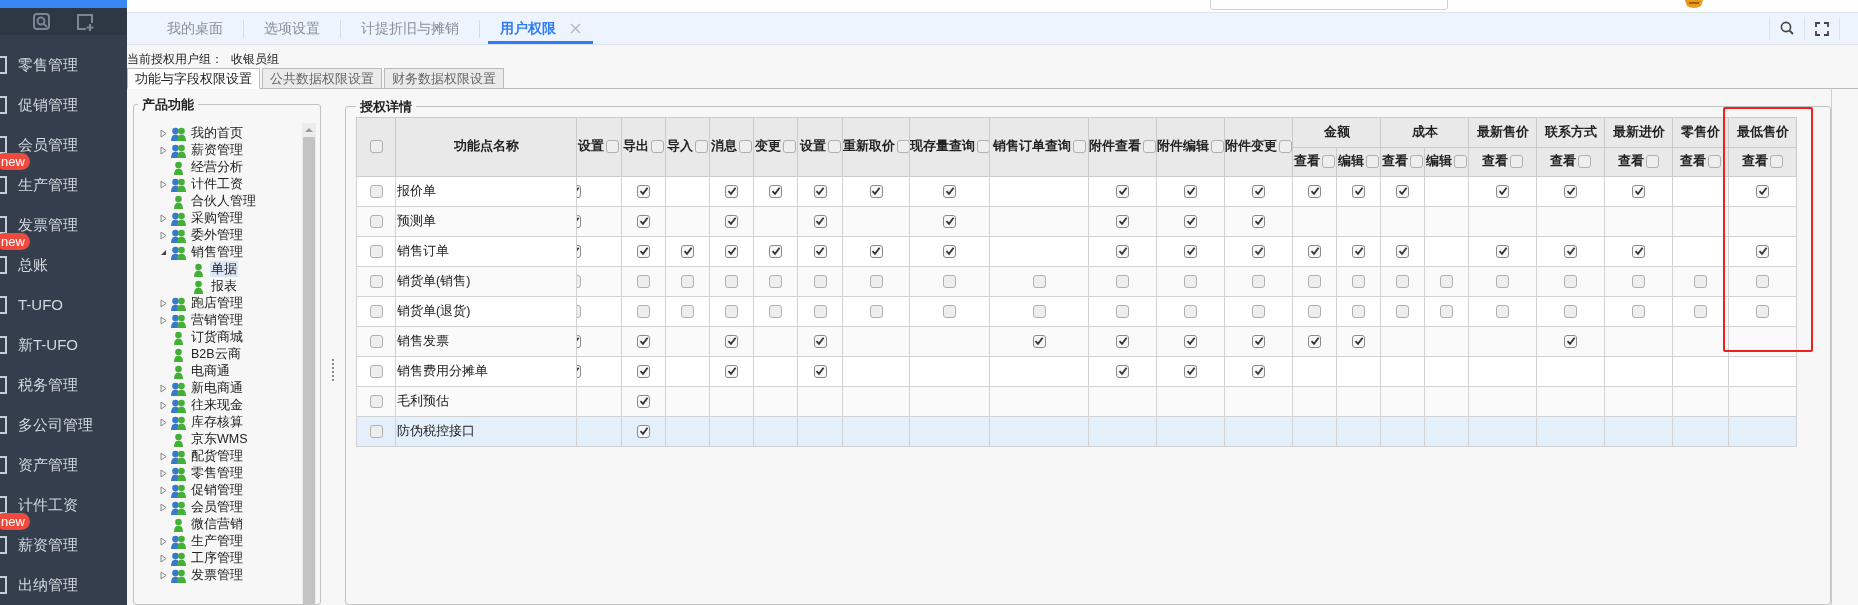  I want to click on tree-item: 合伙人管理, so click(223, 201).